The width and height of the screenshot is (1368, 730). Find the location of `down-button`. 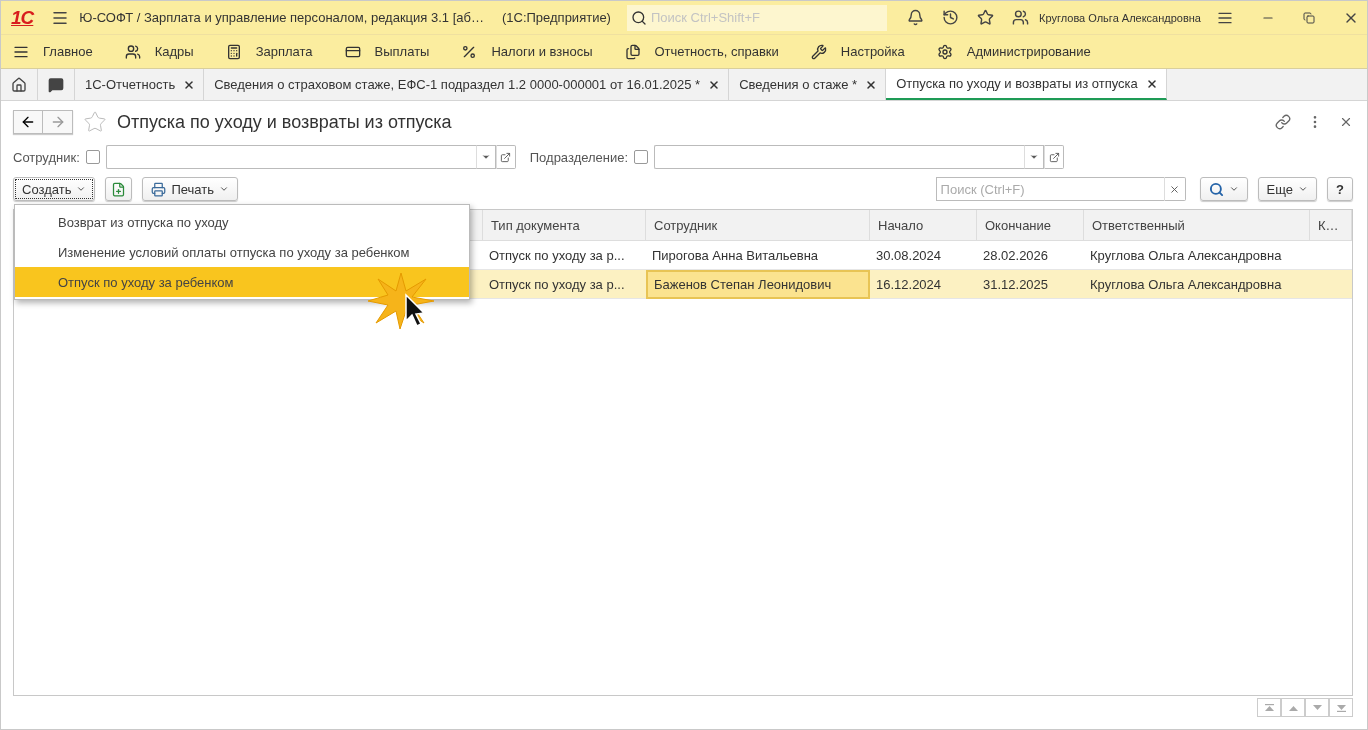

down-button is located at coordinates (1317, 707).